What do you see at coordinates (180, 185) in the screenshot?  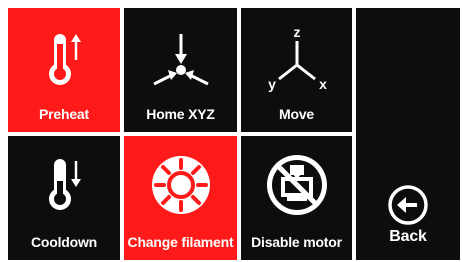 I see `filament-change-icon` at bounding box center [180, 185].